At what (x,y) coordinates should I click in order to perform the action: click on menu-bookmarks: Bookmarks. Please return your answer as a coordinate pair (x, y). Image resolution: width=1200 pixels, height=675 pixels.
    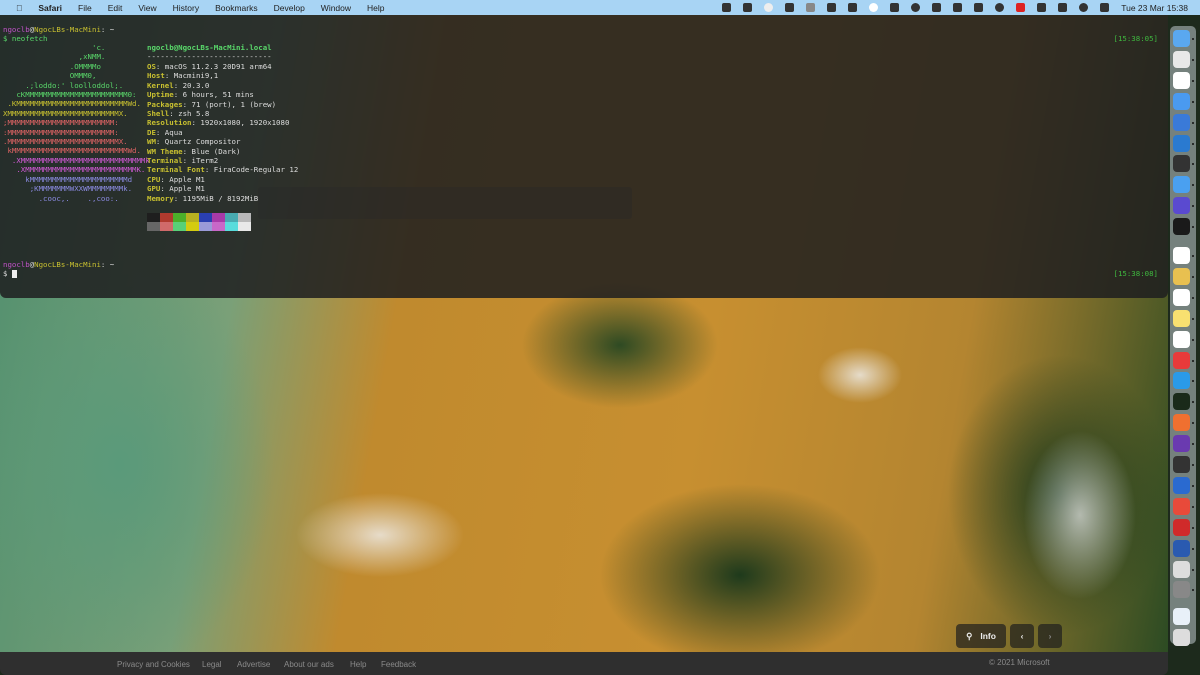
    Looking at the image, I should click on (236, 8).